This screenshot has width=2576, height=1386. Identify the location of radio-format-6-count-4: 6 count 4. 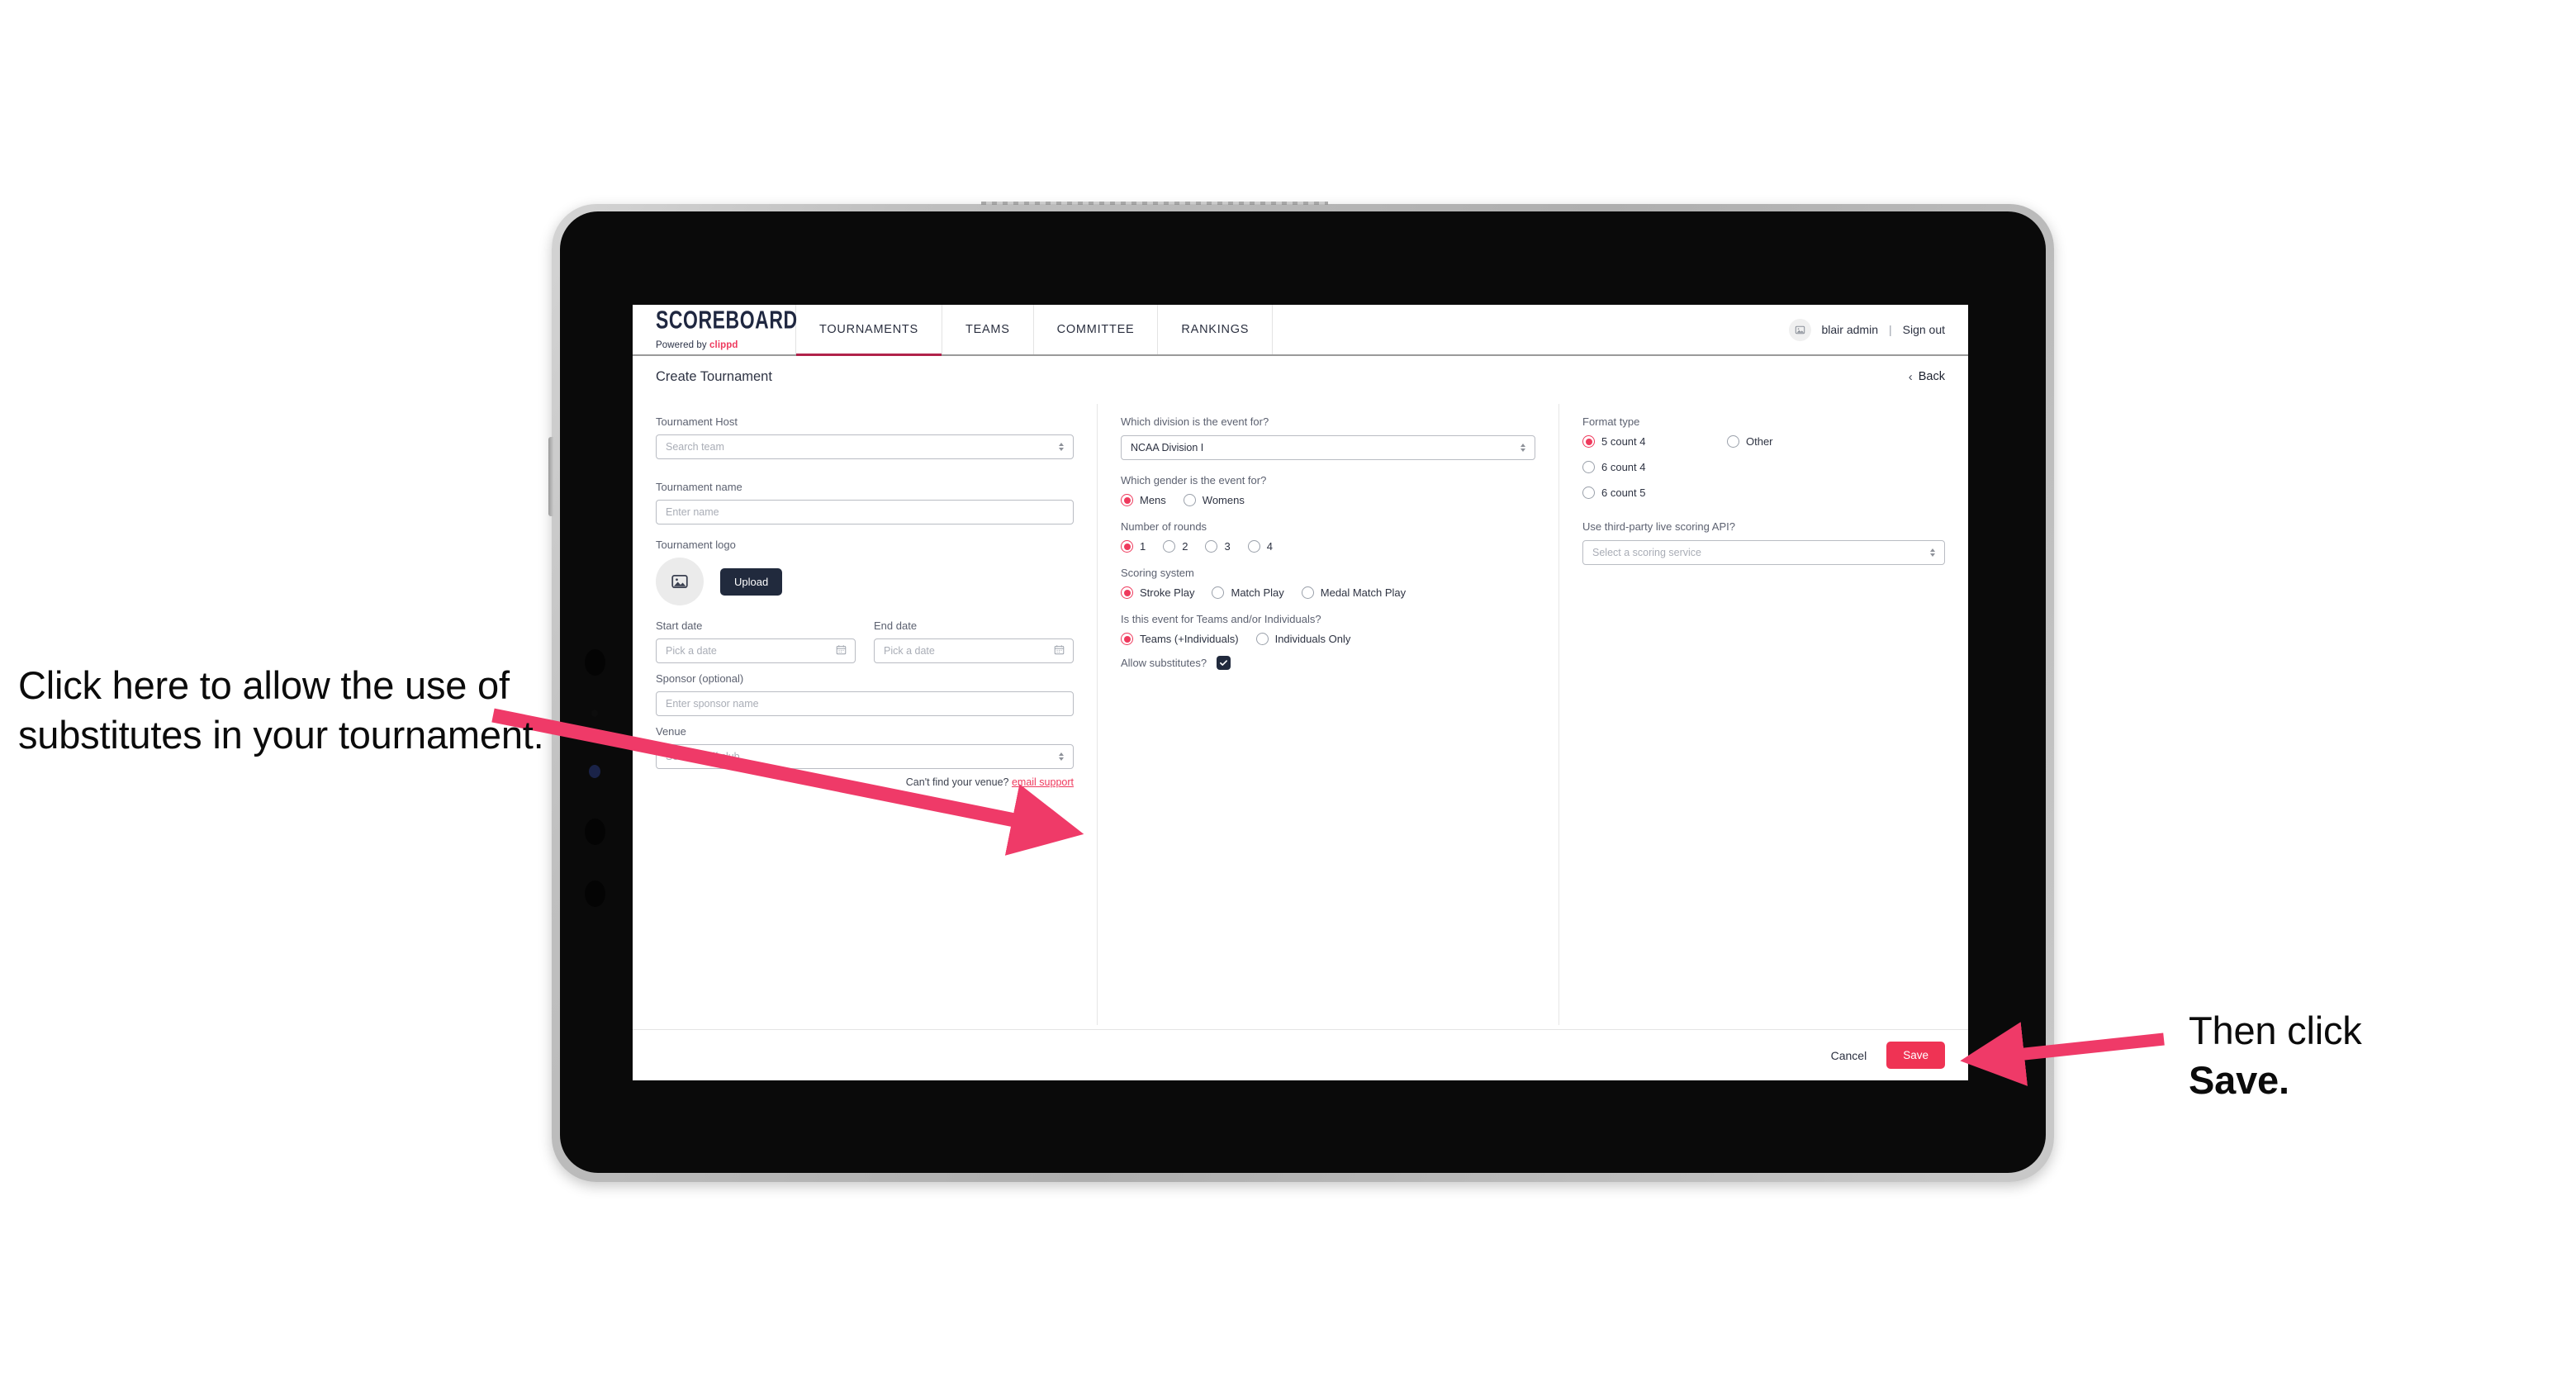
(1649, 467).